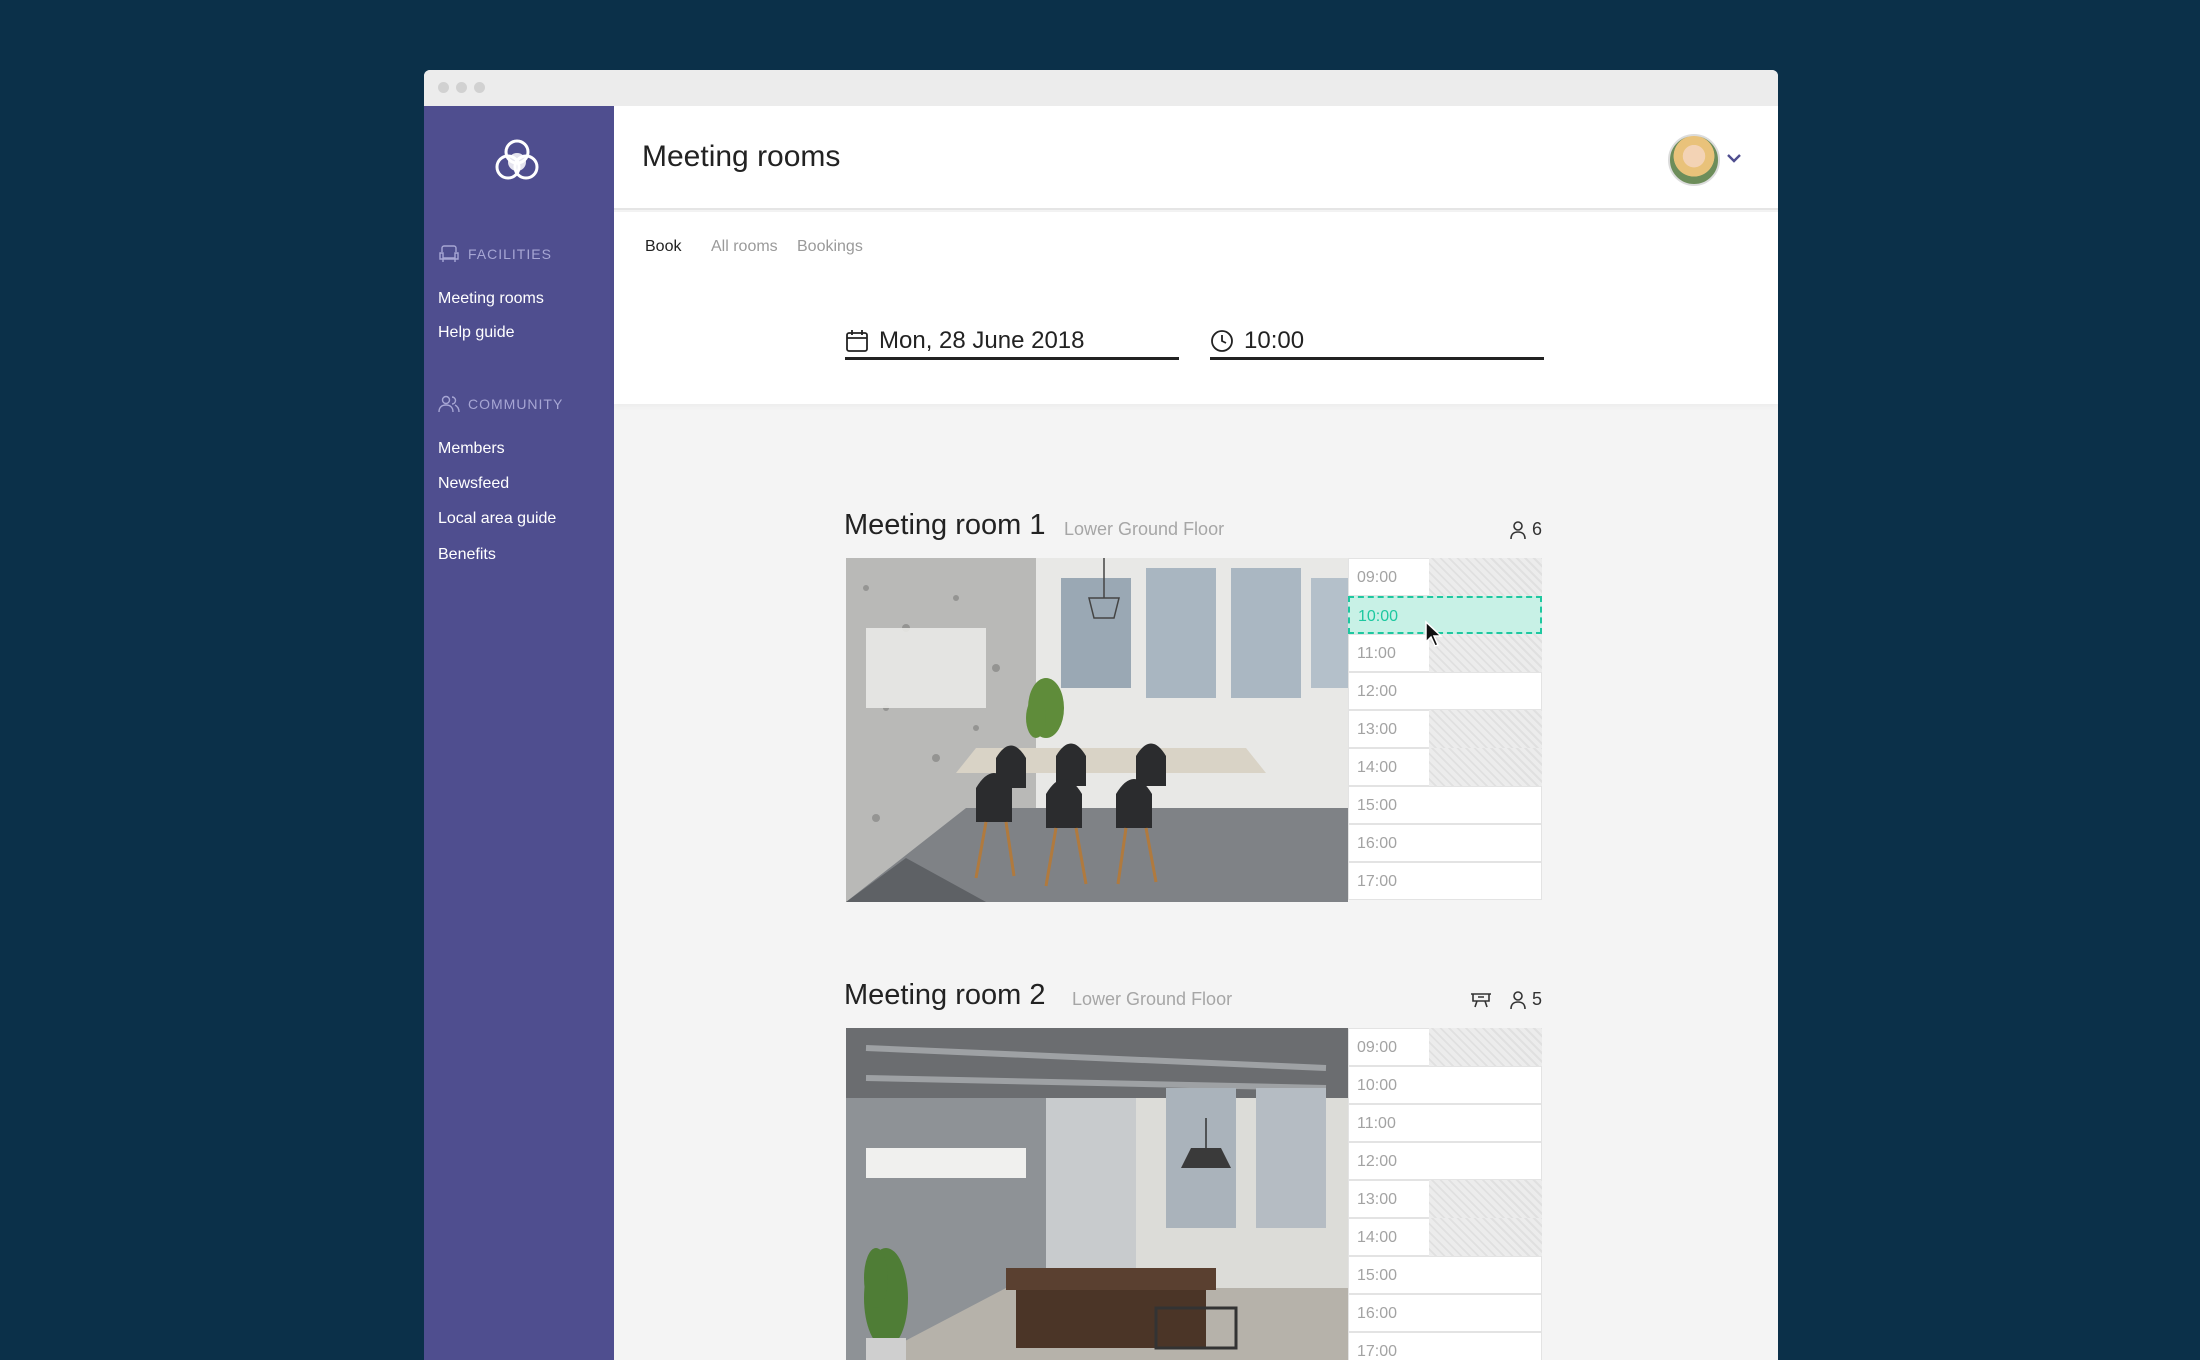 This screenshot has height=1360, width=2200. I want to click on sidebar-item-newsfeed: Newsfeed, so click(473, 484).